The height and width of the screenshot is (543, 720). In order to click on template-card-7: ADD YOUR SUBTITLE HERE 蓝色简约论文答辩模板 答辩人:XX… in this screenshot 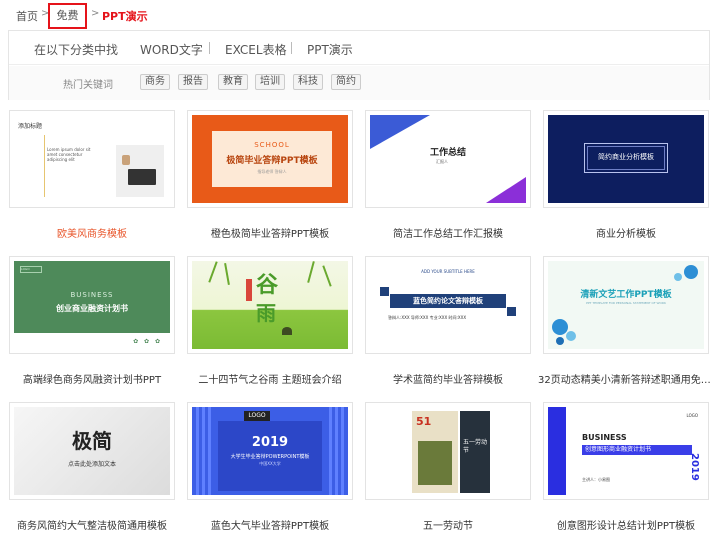, I will do `click(448, 305)`.